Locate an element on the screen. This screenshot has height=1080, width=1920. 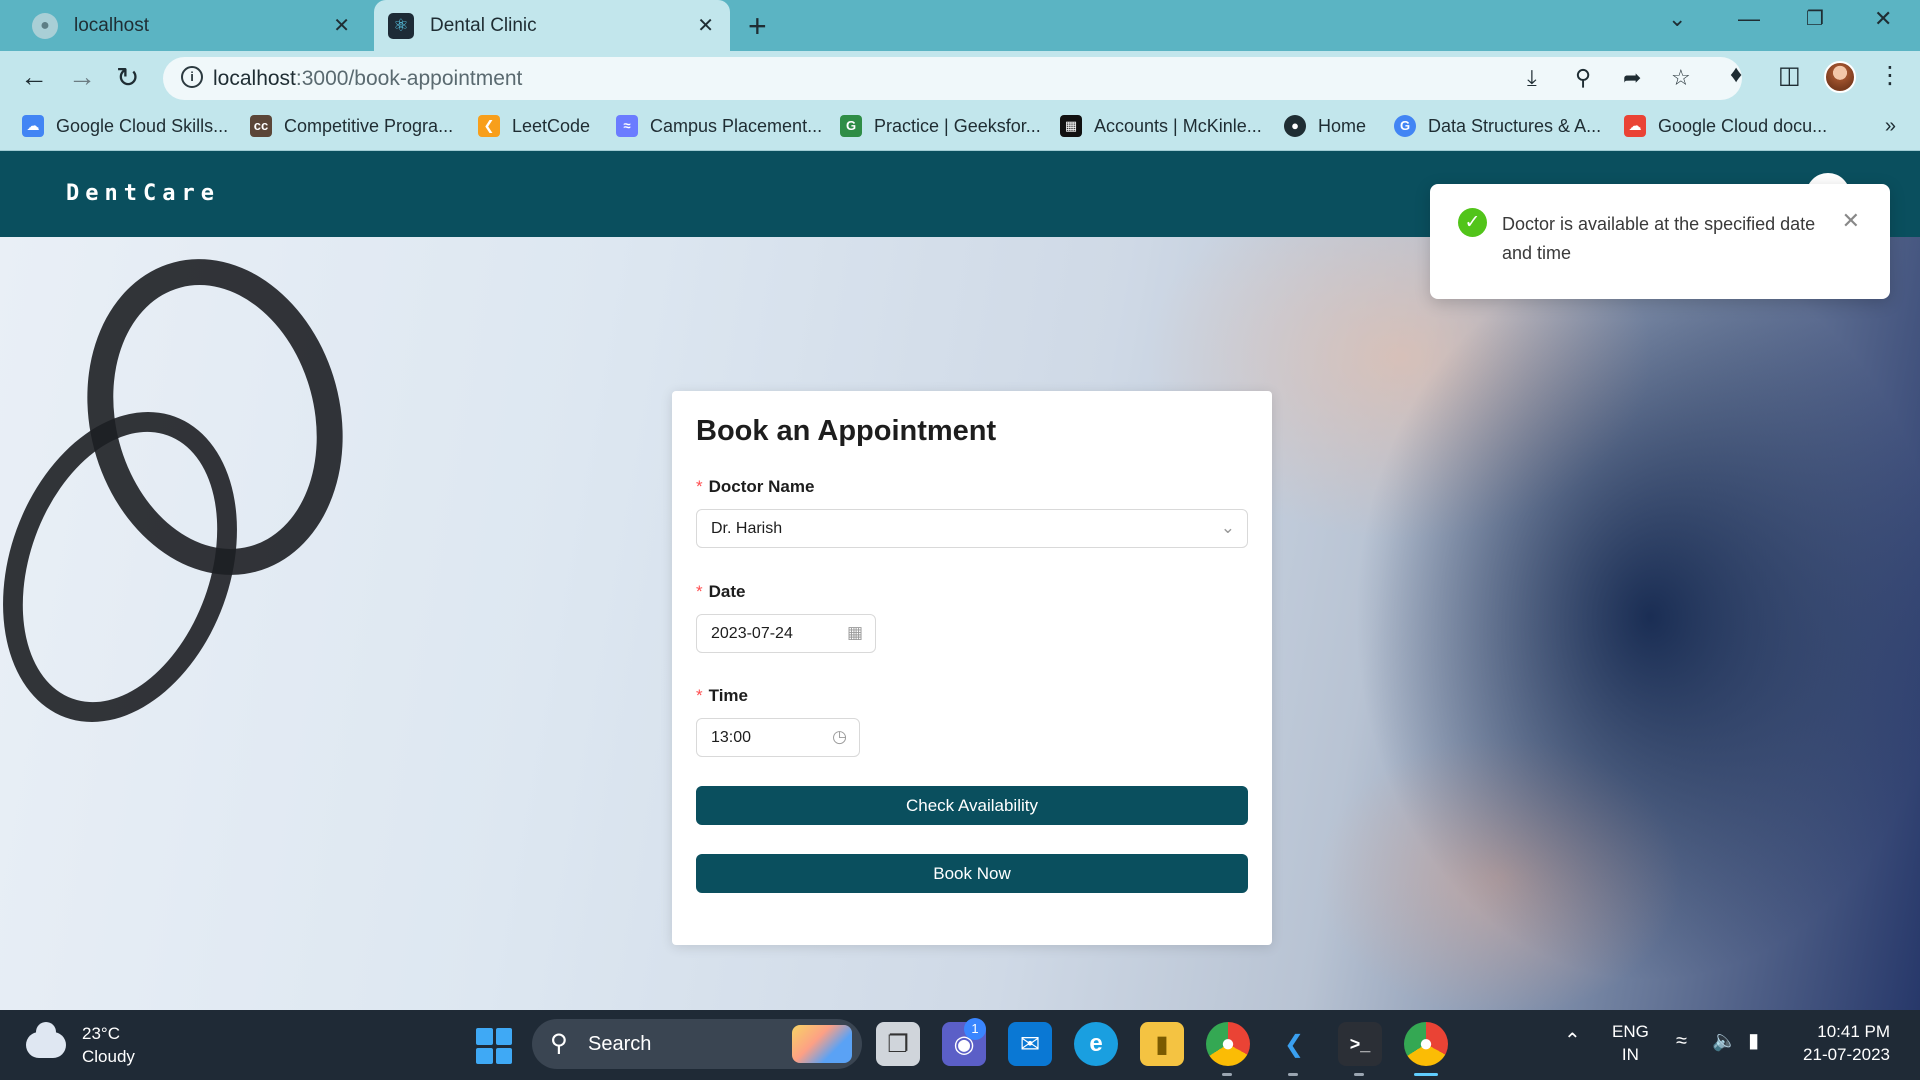
date-label: * Date is located at coordinates (720, 592).